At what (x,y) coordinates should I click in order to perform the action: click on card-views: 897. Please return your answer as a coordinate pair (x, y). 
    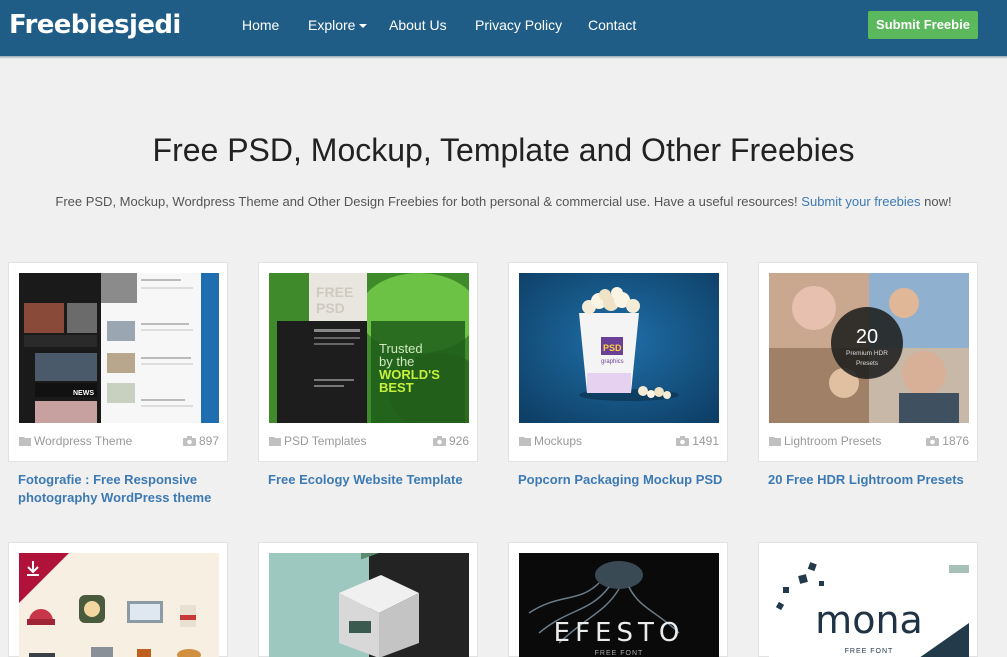
    Looking at the image, I should click on (200, 441).